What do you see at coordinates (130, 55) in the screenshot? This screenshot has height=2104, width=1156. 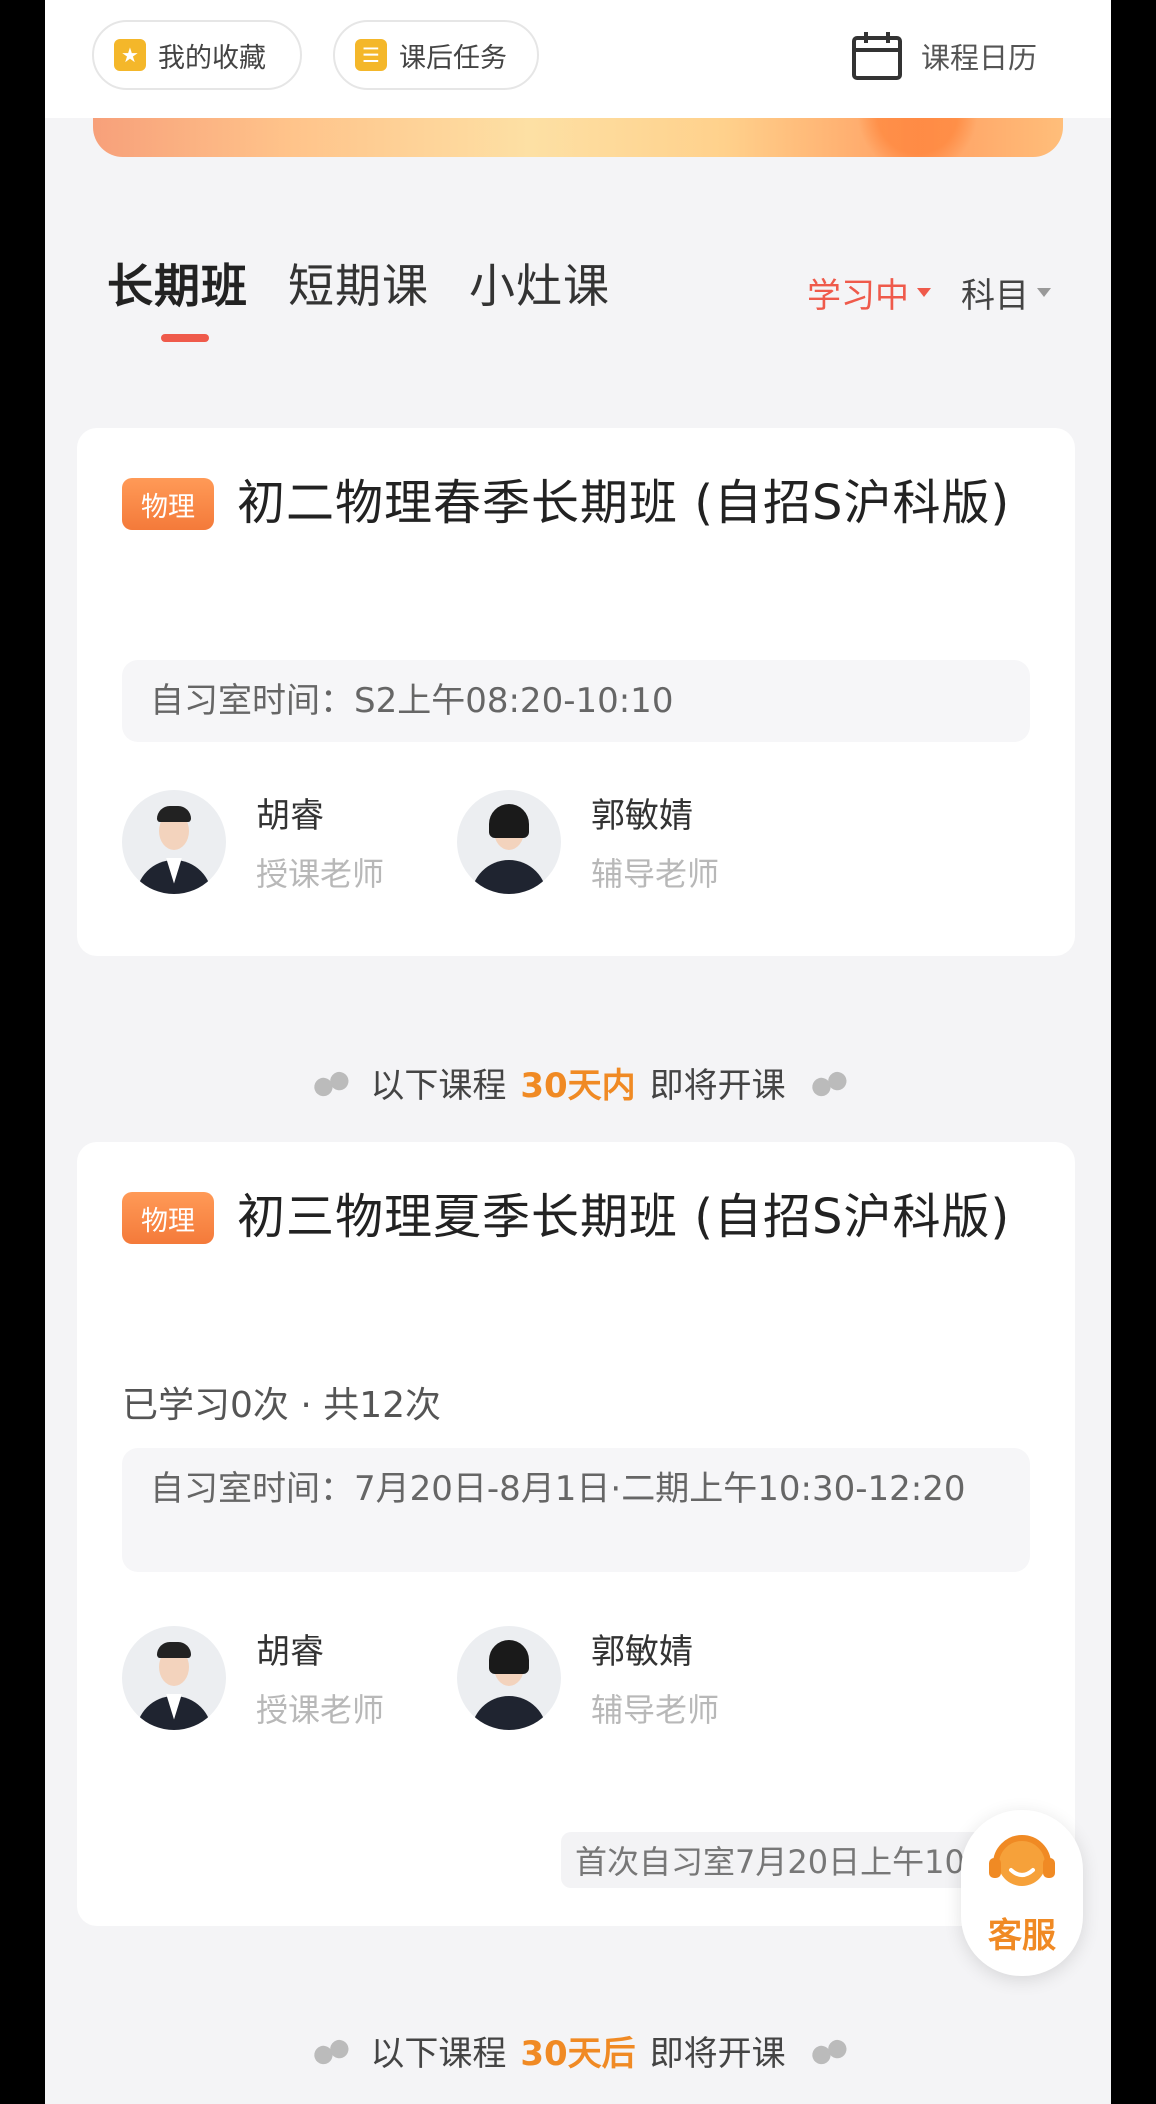 I see `star-icon: ★` at bounding box center [130, 55].